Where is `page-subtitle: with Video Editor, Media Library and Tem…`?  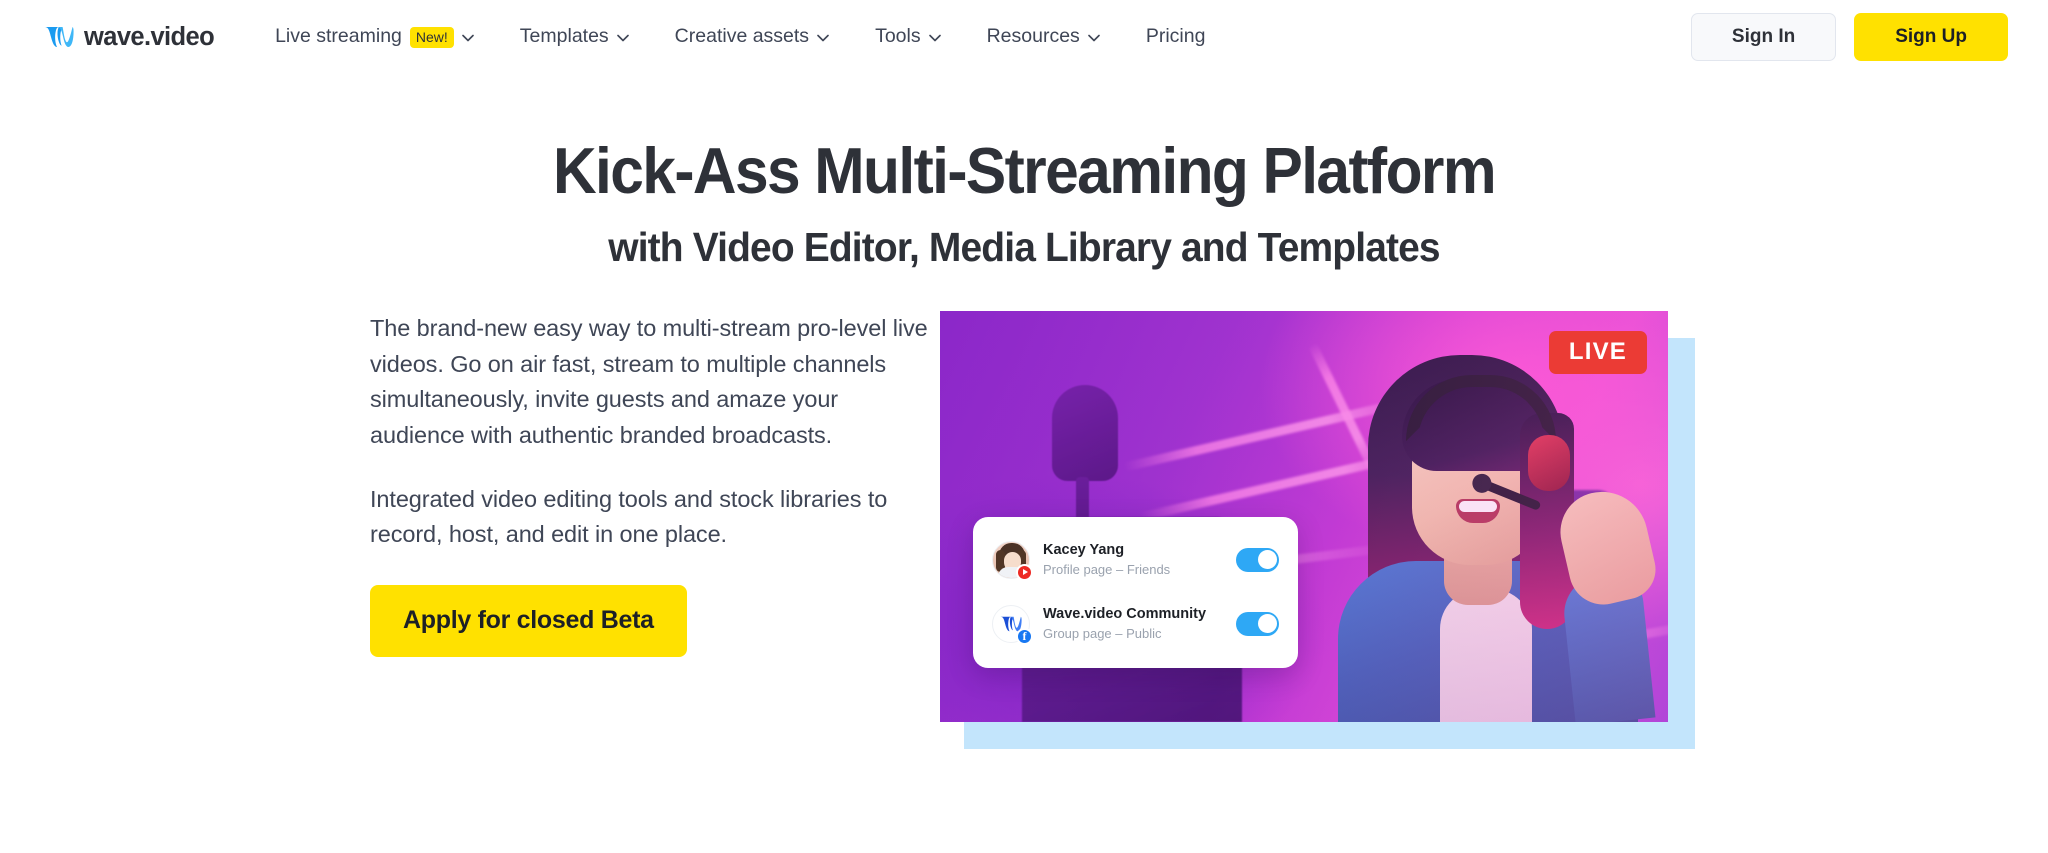
page-subtitle: with Video Editor, Media Library and Tem… is located at coordinates (1024, 246).